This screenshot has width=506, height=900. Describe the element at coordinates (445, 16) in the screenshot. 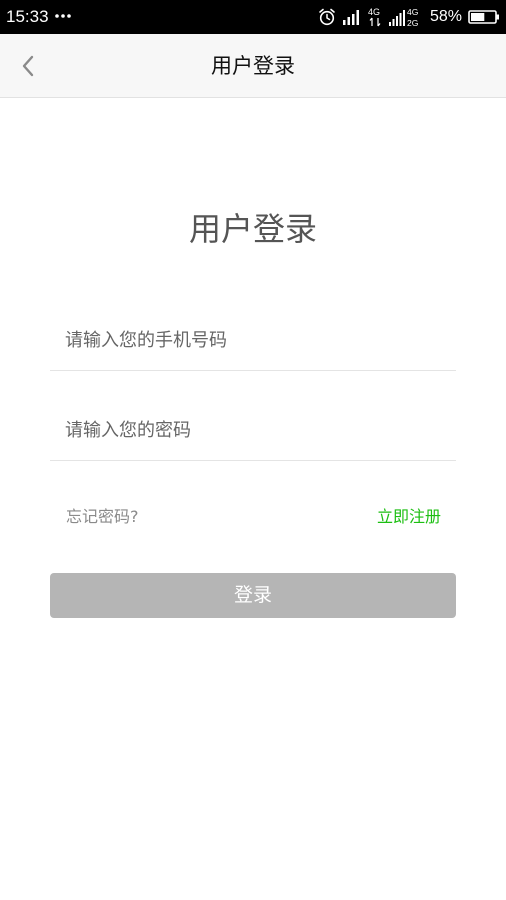

I see `battery-percent: 58%` at that location.